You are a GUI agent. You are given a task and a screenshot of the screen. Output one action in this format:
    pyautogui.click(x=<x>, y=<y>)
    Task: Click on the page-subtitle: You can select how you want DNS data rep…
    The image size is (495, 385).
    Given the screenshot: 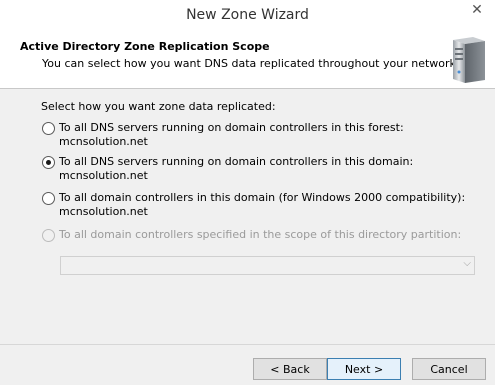 What is the action you would take?
    pyautogui.click(x=251, y=63)
    